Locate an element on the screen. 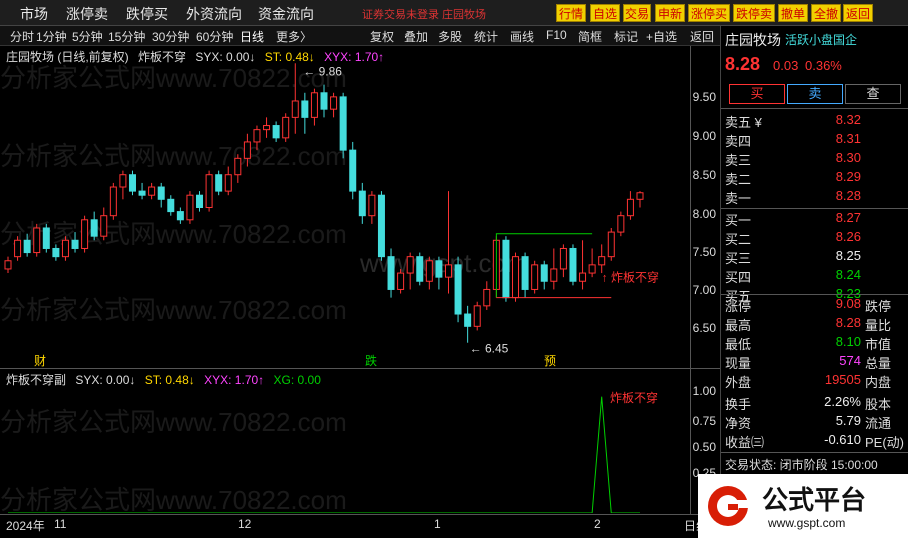 Image resolution: width=908 pixels, height=538 pixels. orderbook-price: 8.24 is located at coordinates (848, 274).